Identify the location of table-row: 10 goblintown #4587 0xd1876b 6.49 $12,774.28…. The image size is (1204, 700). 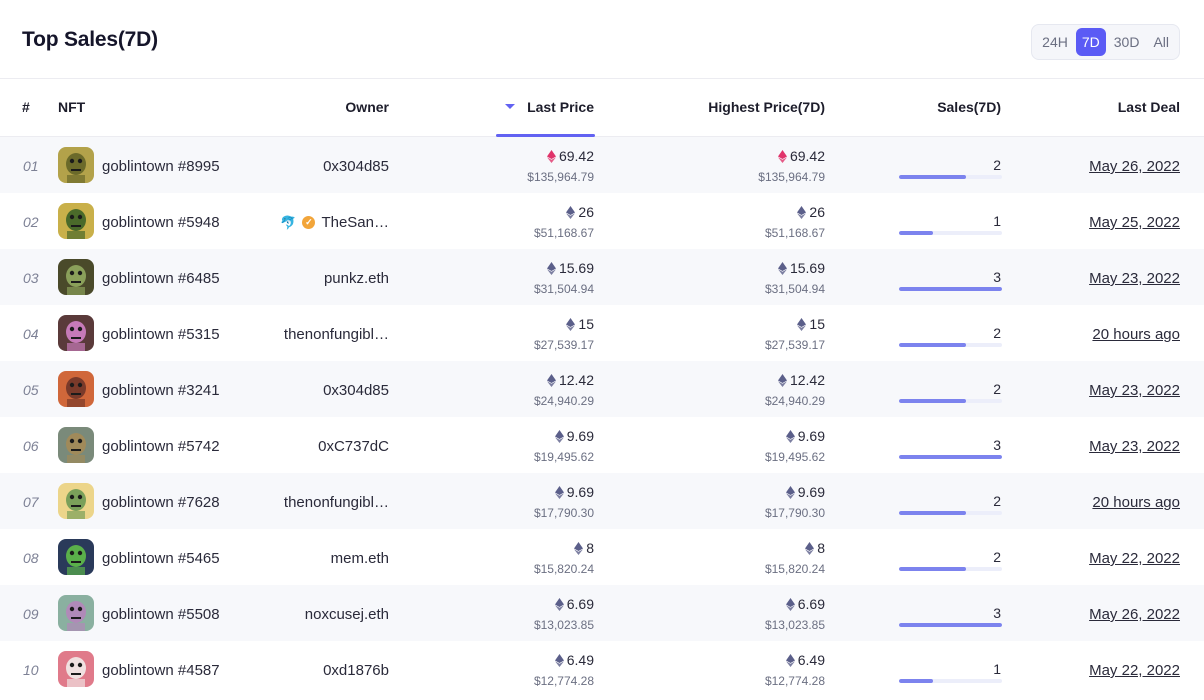
(602, 669).